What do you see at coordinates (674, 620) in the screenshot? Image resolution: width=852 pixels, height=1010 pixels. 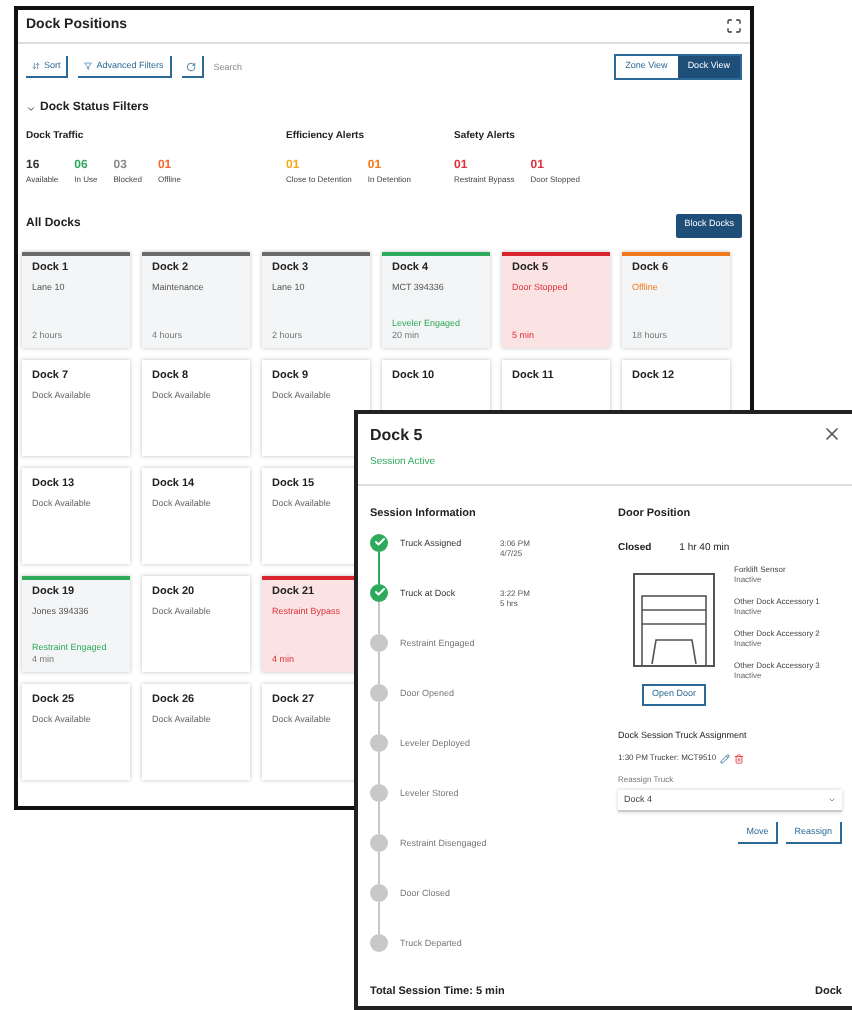 I see `door-drawing` at bounding box center [674, 620].